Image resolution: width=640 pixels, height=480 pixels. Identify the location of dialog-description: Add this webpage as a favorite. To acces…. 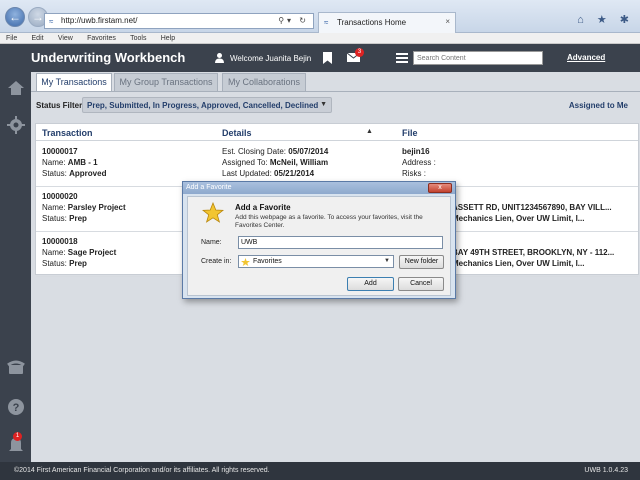
(329, 221).